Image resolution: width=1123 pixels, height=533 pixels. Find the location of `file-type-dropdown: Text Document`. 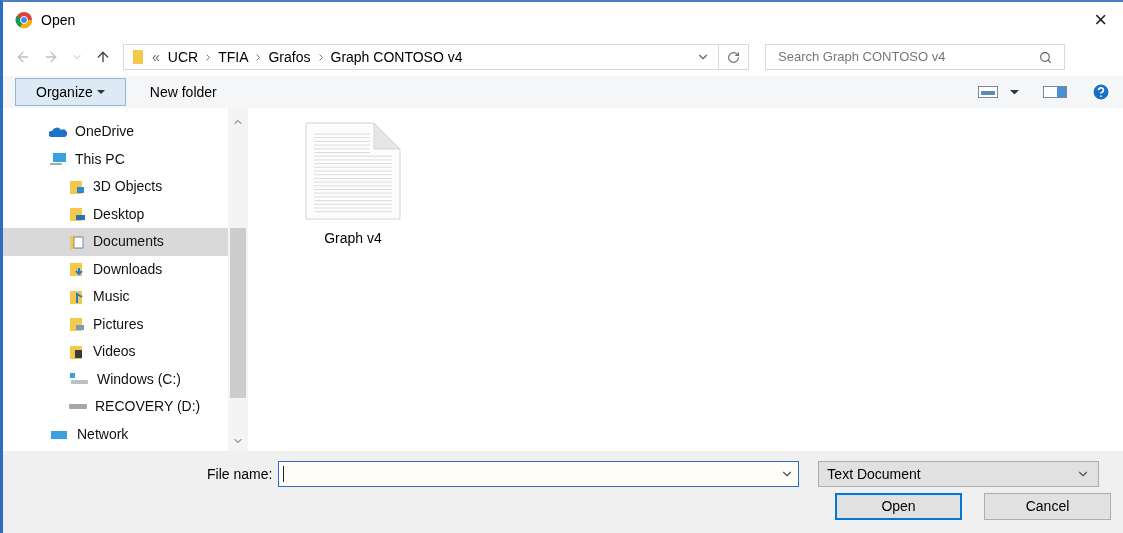

file-type-dropdown: Text Document is located at coordinates (959, 474).